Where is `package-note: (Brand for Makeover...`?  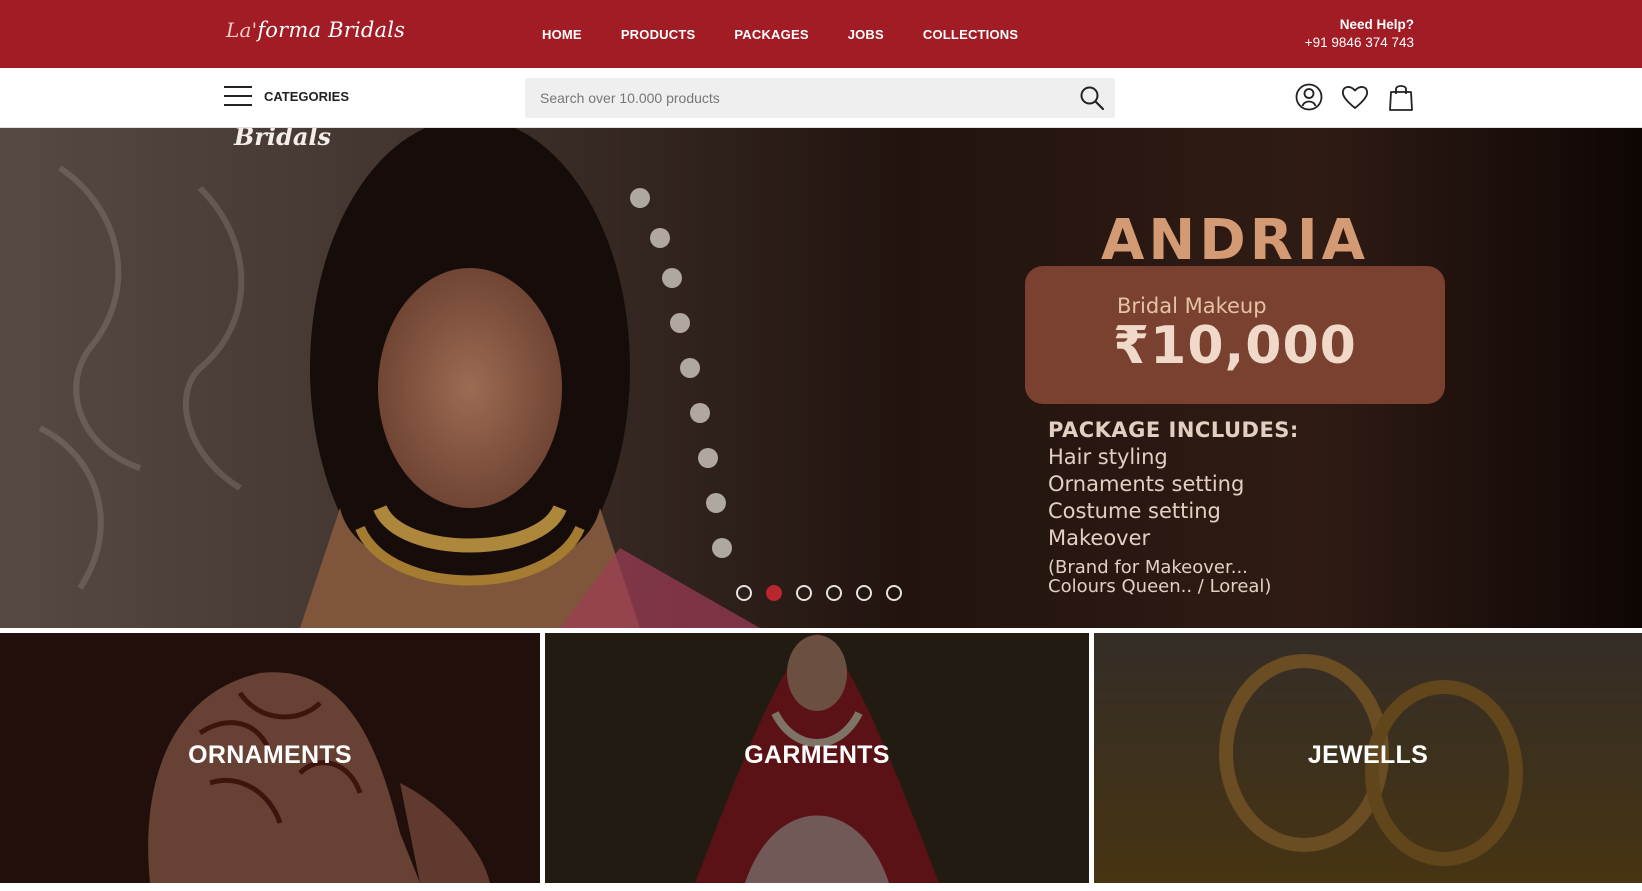
package-note: (Brand for Makeover... is located at coordinates (1148, 567).